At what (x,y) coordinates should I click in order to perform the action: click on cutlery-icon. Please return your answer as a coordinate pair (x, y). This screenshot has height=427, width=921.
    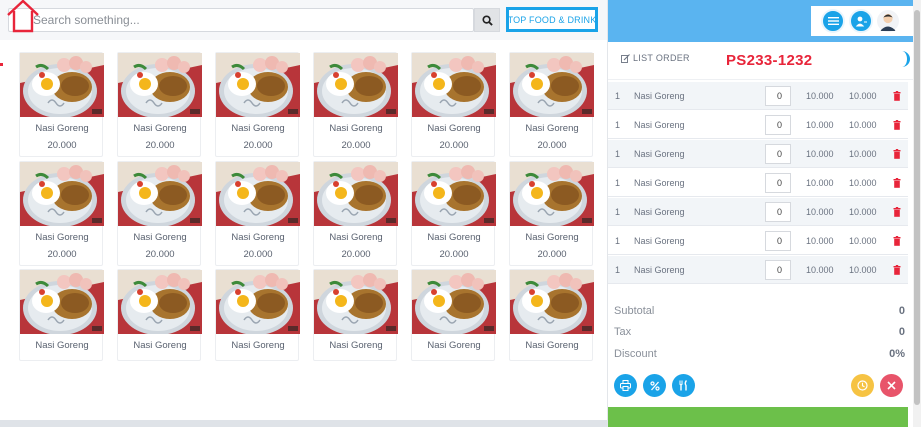
    Looking at the image, I should click on (682, 385).